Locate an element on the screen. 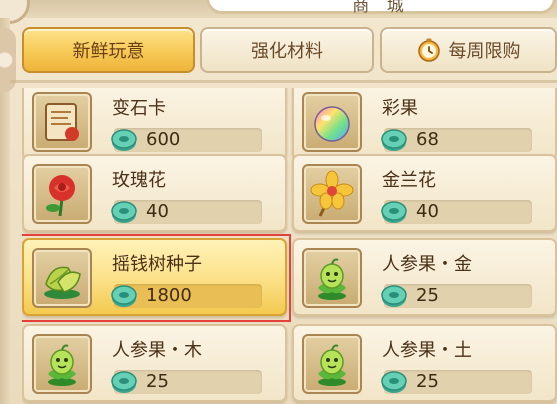  item-card: 人参果・土 25 is located at coordinates (424, 363).